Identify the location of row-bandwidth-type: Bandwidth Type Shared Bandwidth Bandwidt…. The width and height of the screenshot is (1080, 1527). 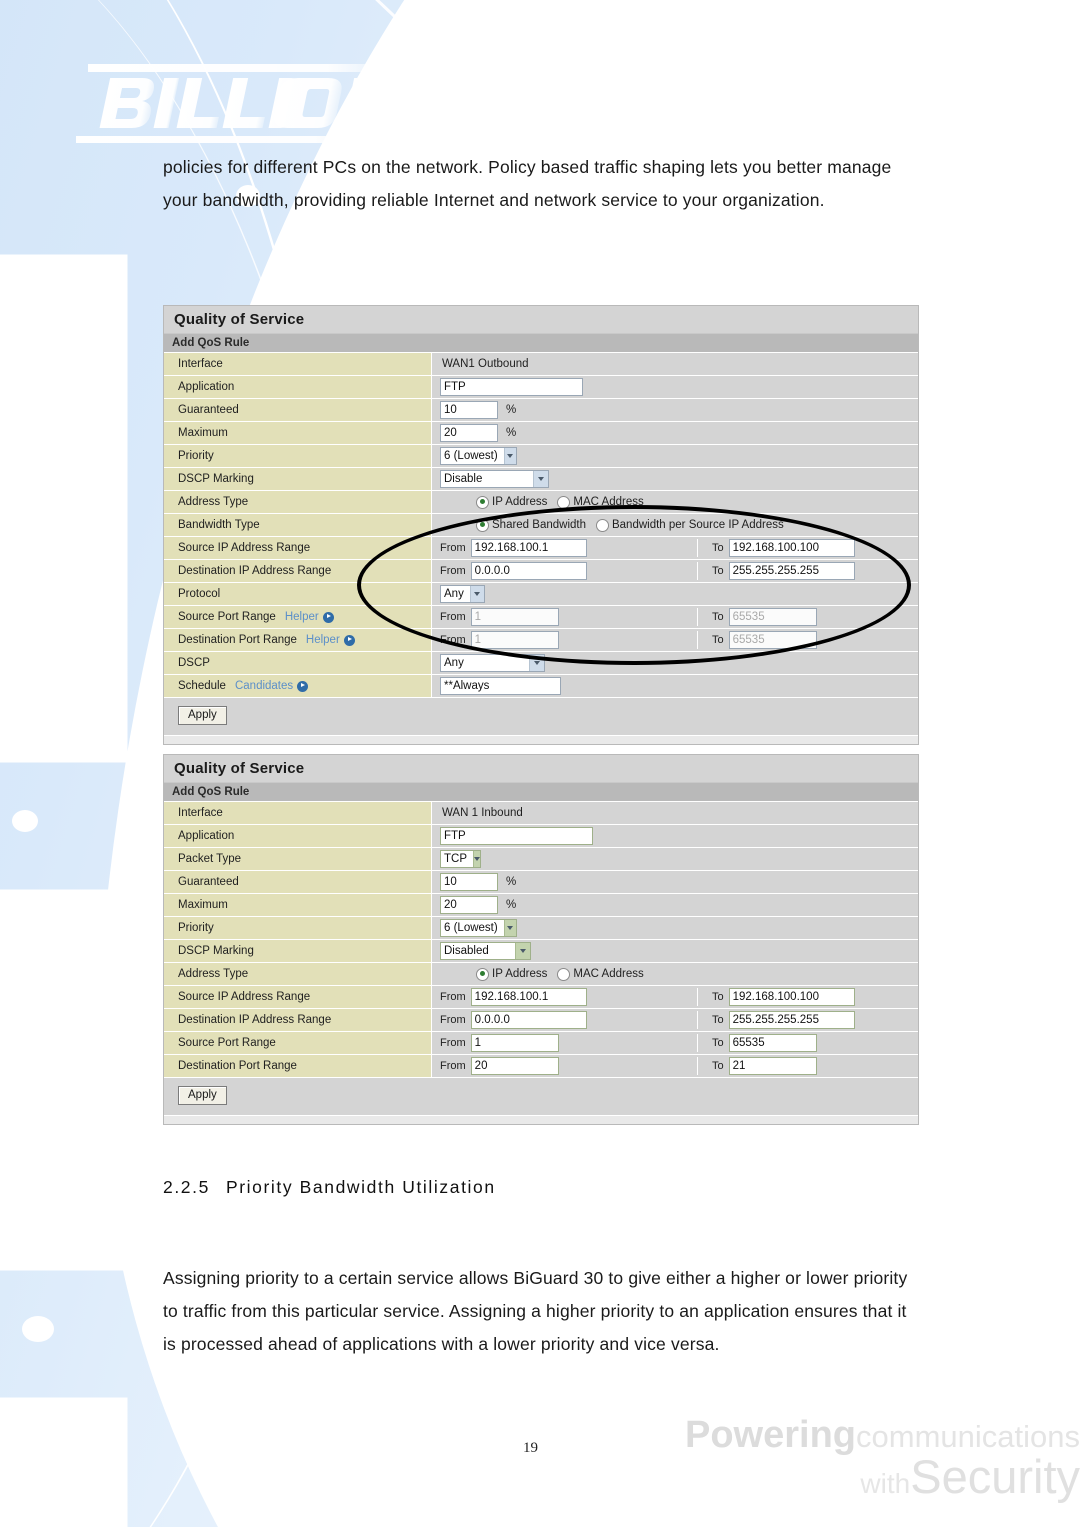
(541, 524).